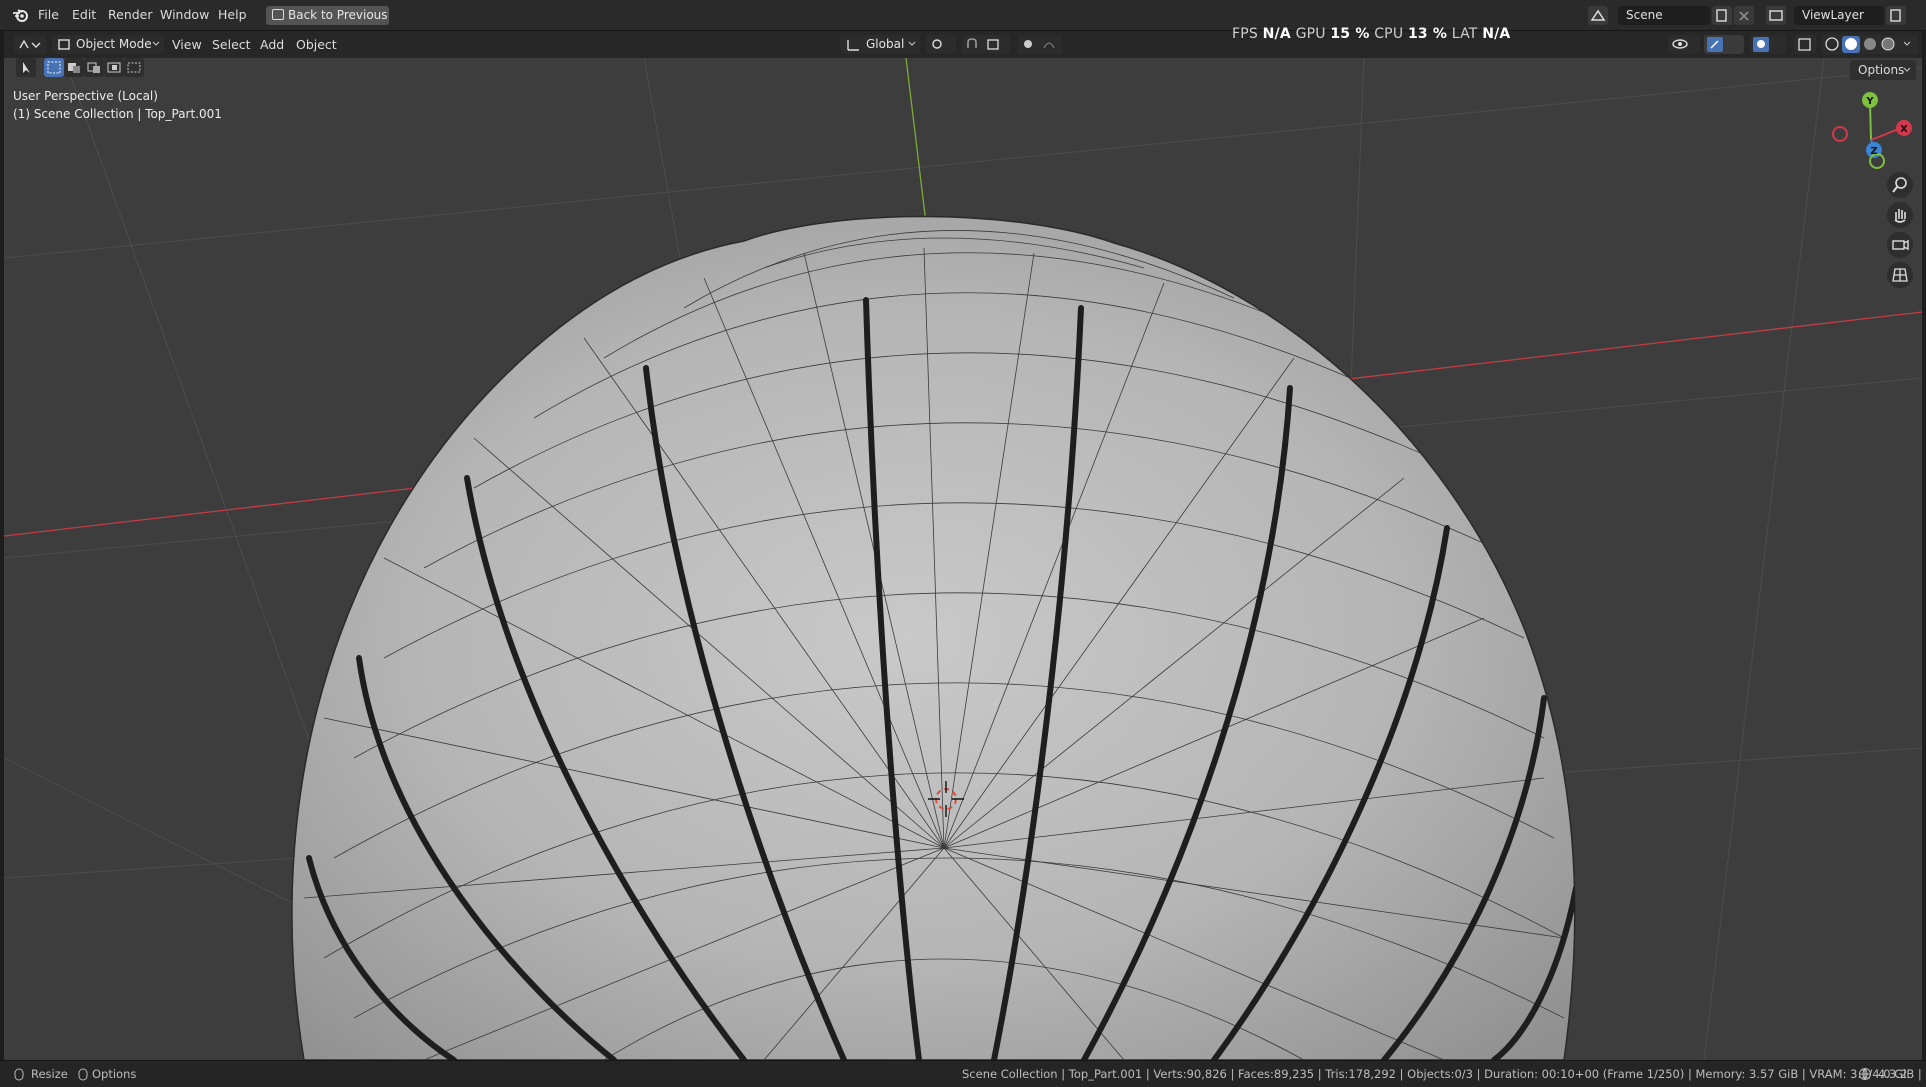 The image size is (1926, 1087). I want to click on snapping-dropdown, so click(986, 44).